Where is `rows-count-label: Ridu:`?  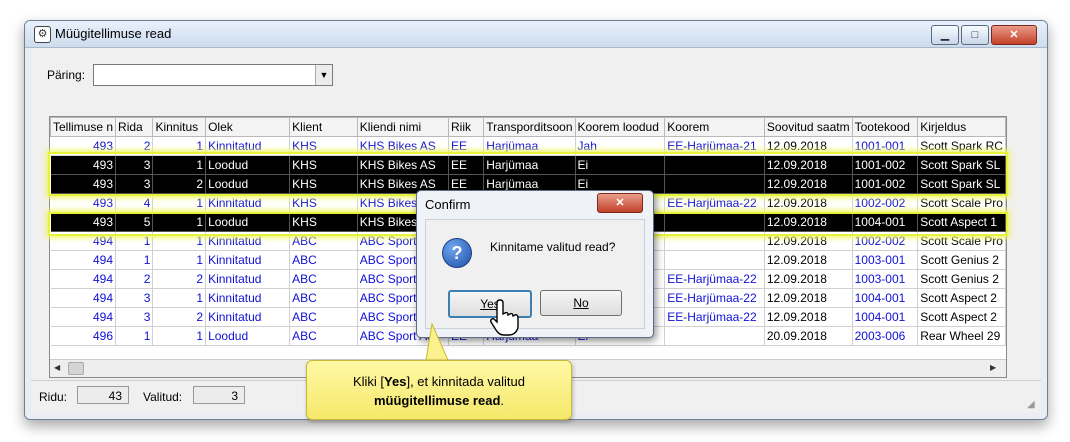
rows-count-label: Ridu: is located at coordinates (53, 397).